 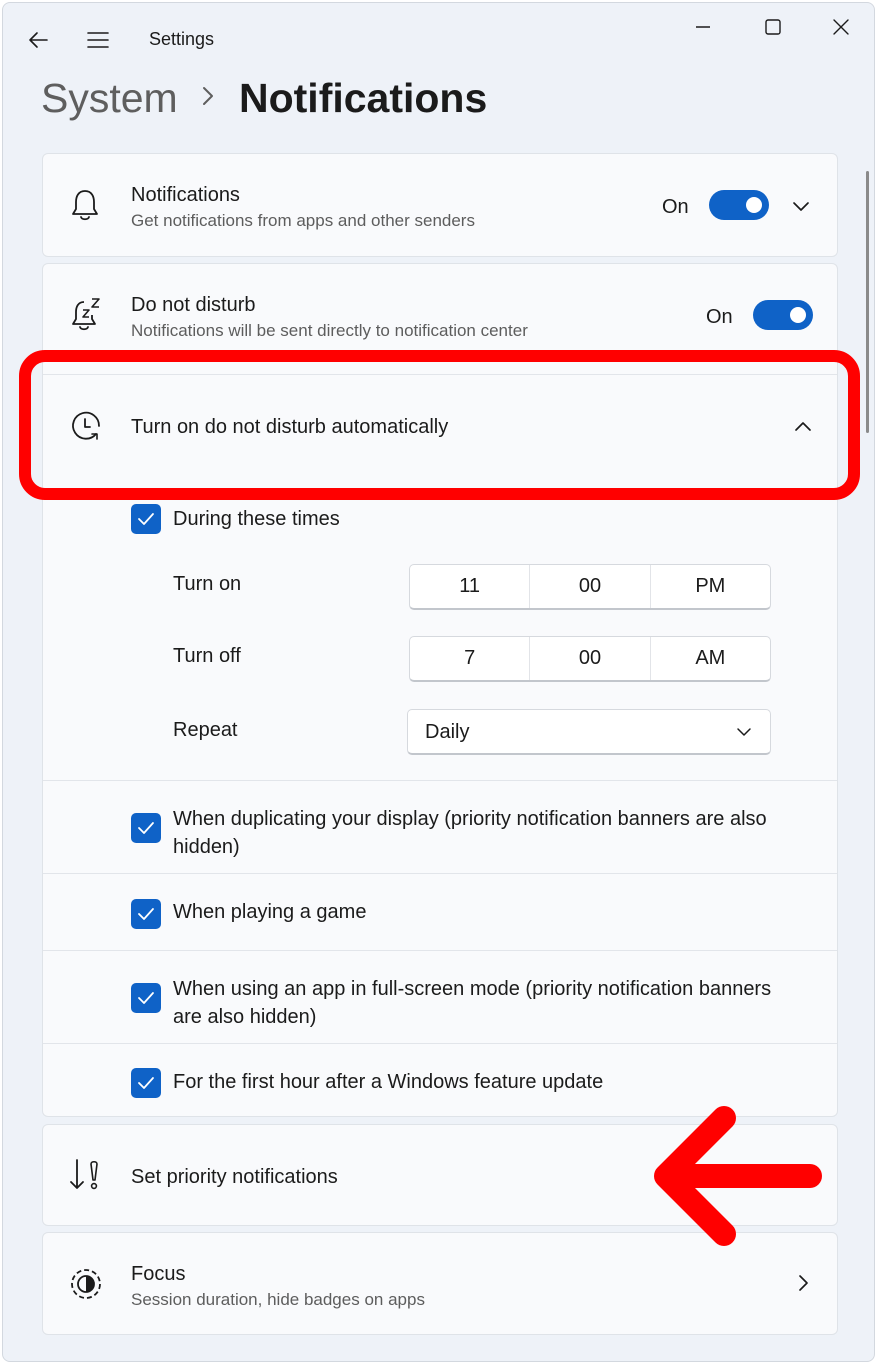 What do you see at coordinates (709, 658) in the screenshot?
I see `turn-off-period: AM` at bounding box center [709, 658].